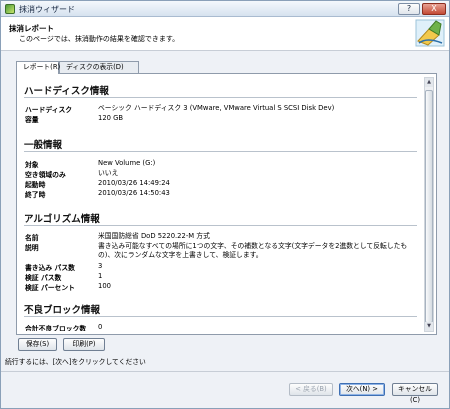  I want to click on free-space-only-value: いいえ, so click(108, 173).